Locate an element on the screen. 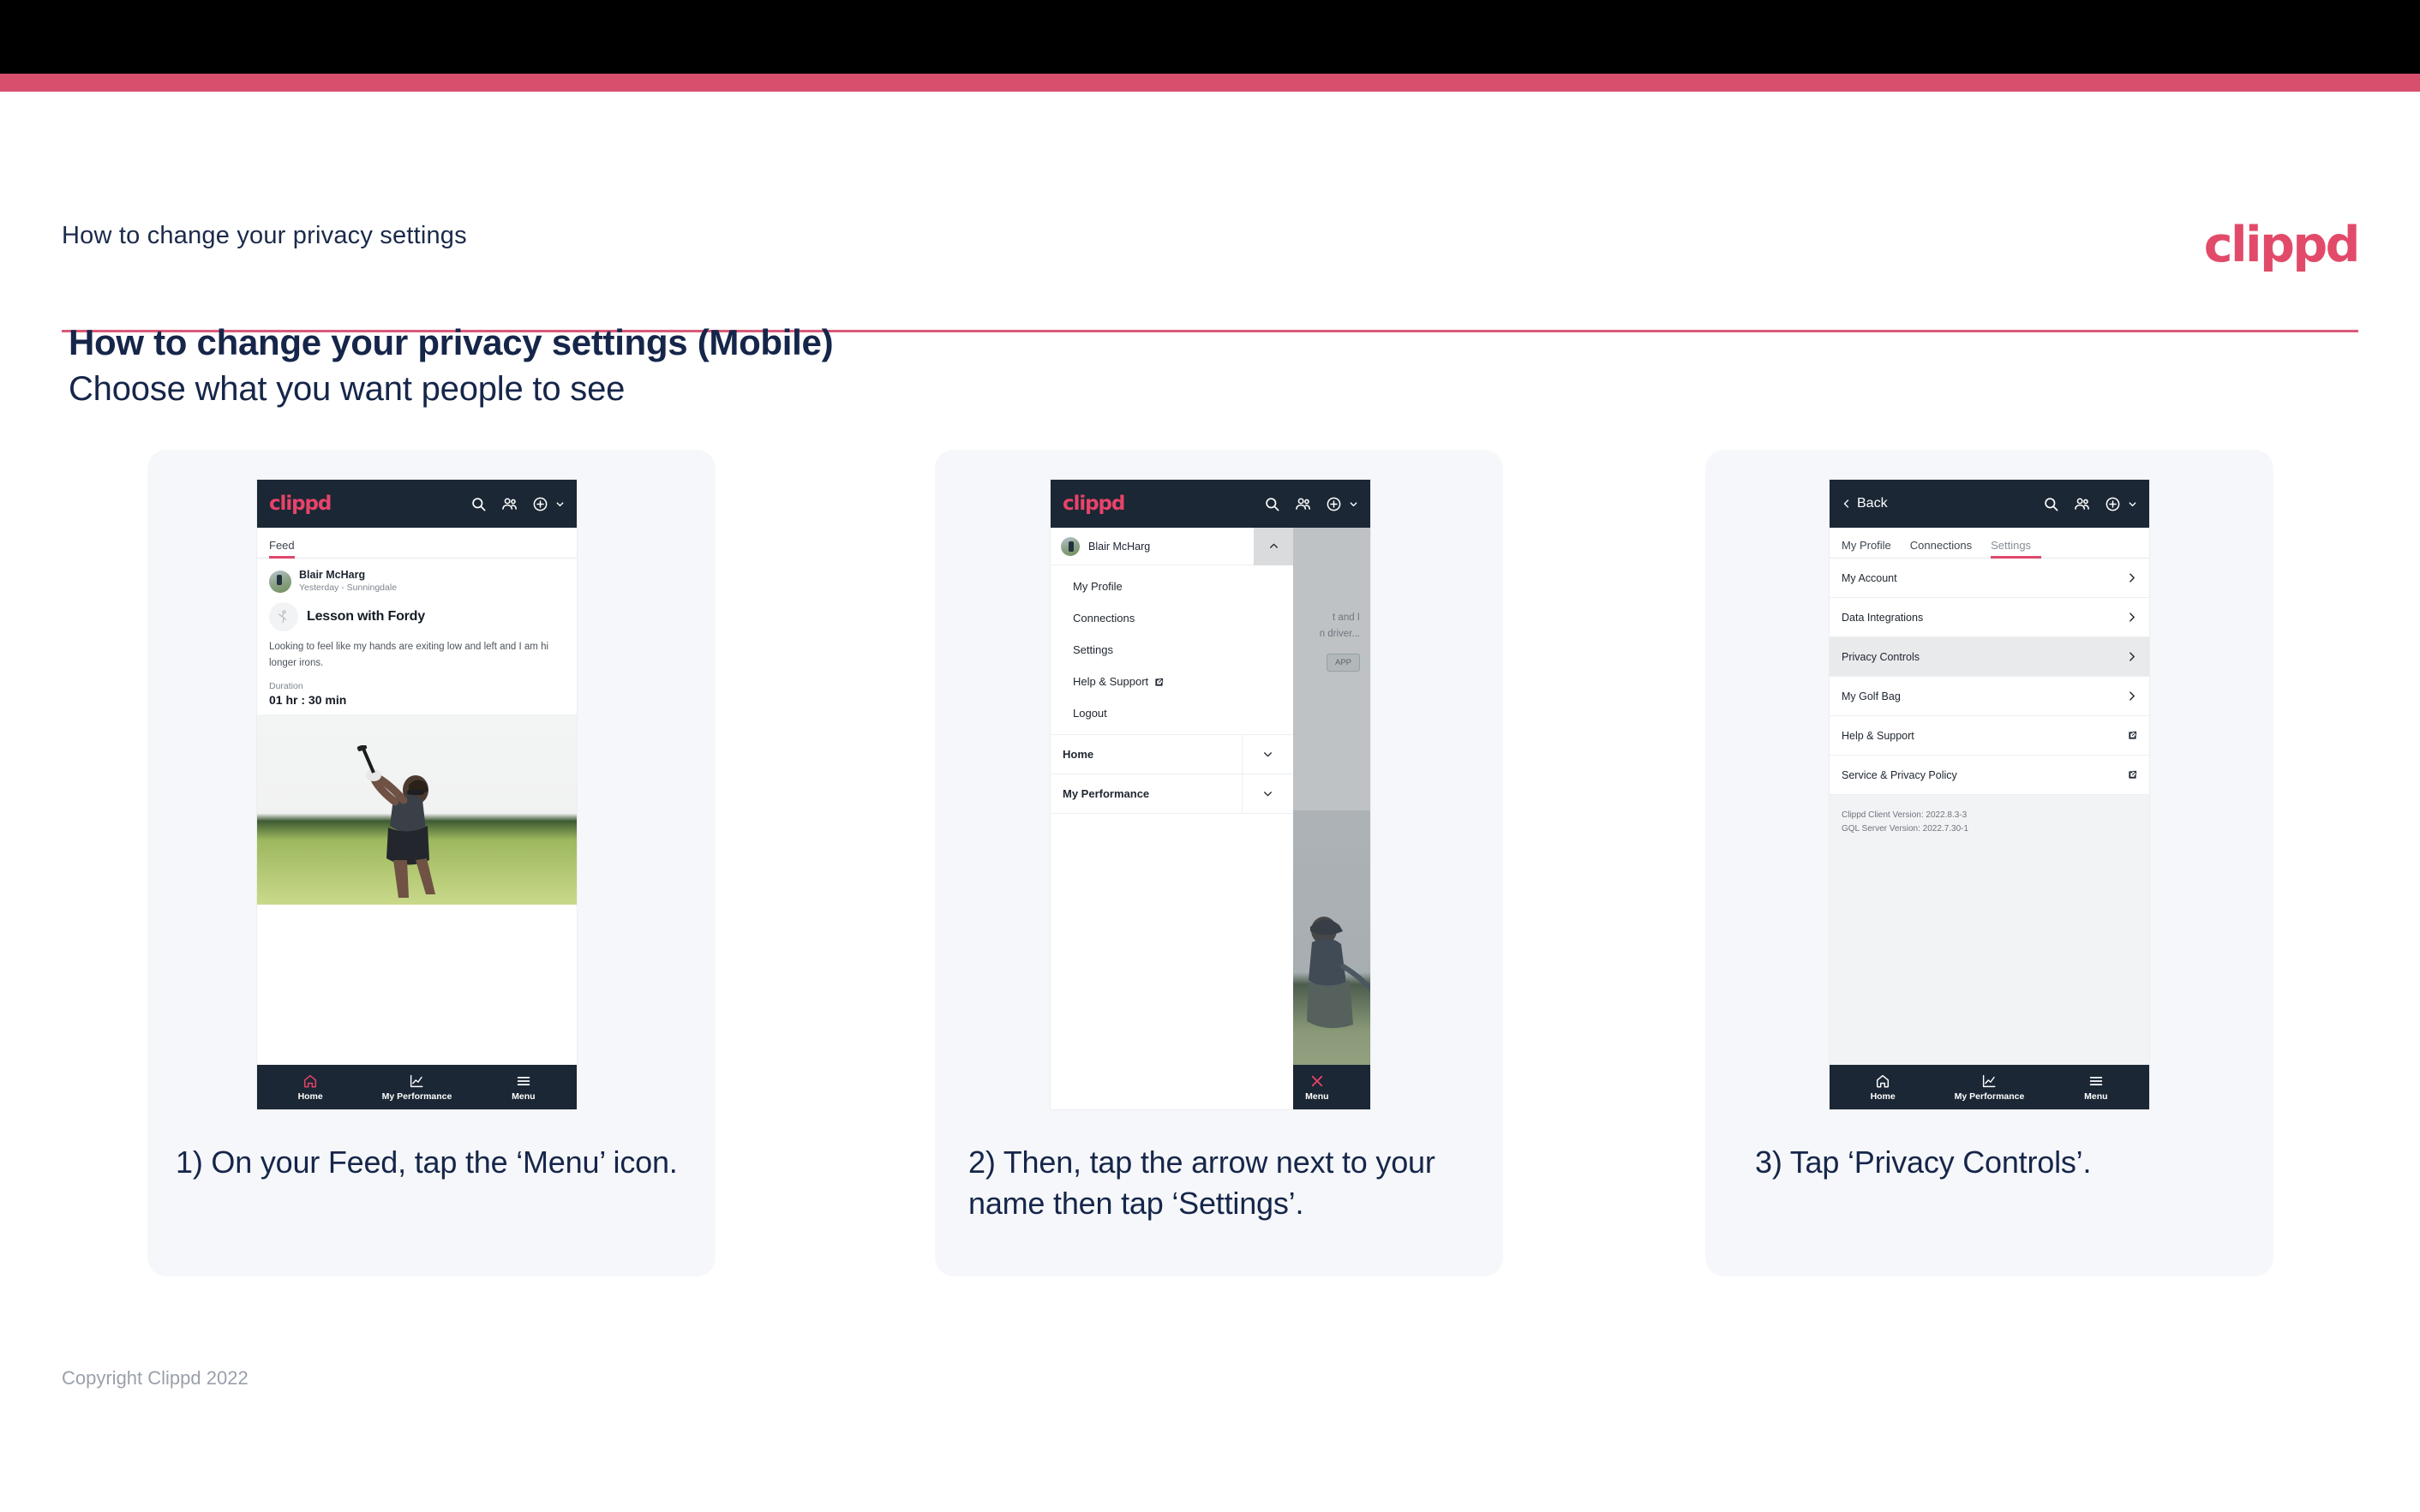  page-subtitle: Choose what you want people to see is located at coordinates (347, 389).